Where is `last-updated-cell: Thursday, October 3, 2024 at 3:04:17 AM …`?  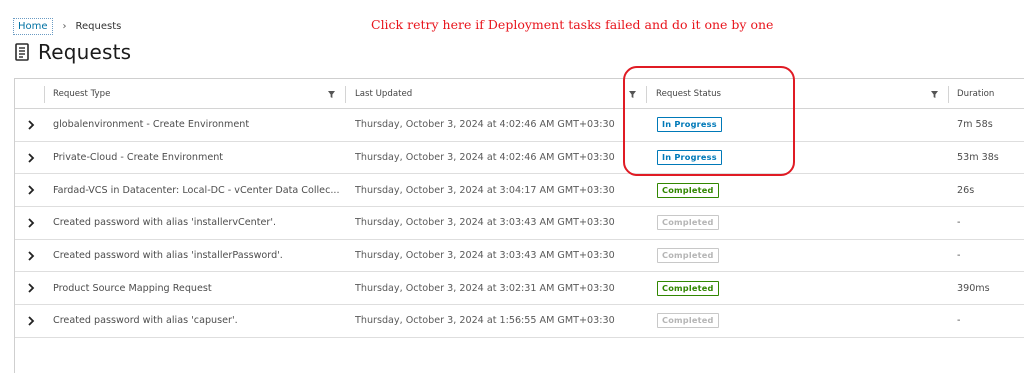 last-updated-cell: Thursday, October 3, 2024 at 3:04:17 AM … is located at coordinates (485, 190).